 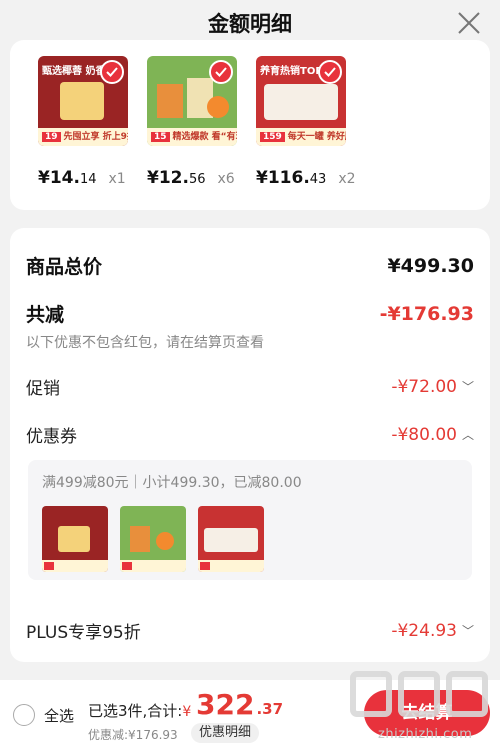 I want to click on product-qty: x1, so click(x=117, y=179).